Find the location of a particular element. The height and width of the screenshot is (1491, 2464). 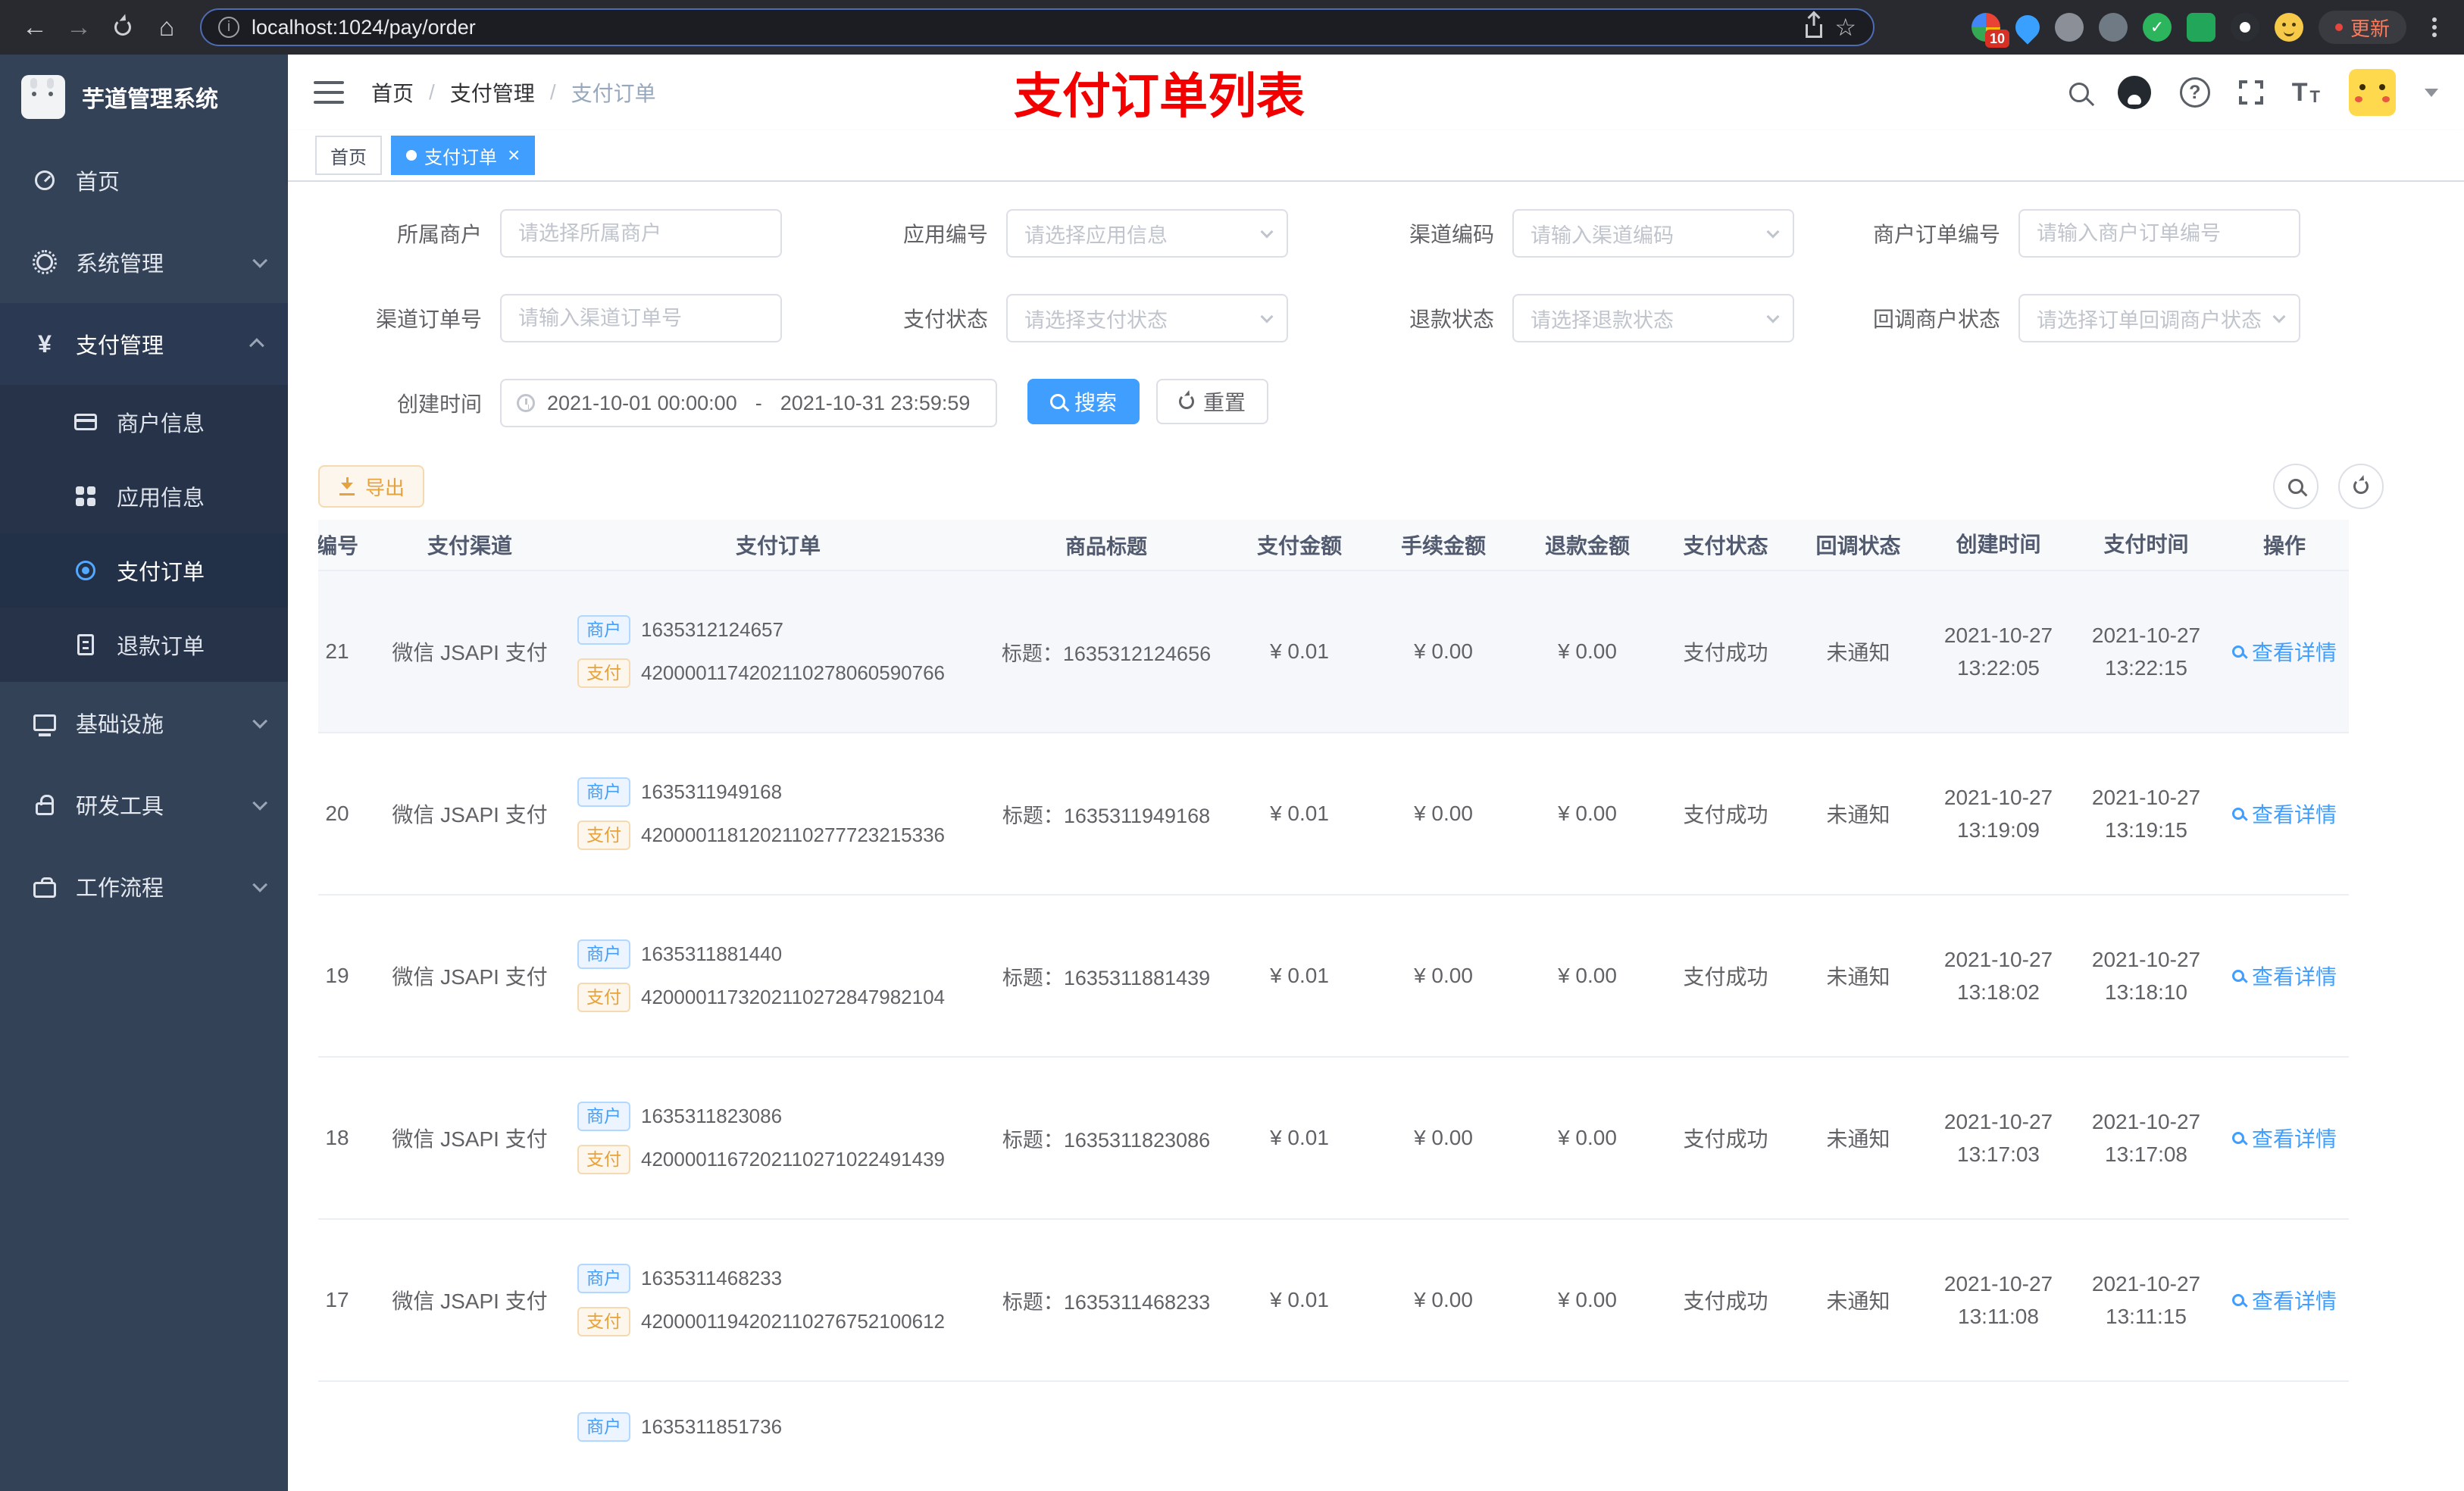

chrome-update-button: 更新 is located at coordinates (2362, 27).